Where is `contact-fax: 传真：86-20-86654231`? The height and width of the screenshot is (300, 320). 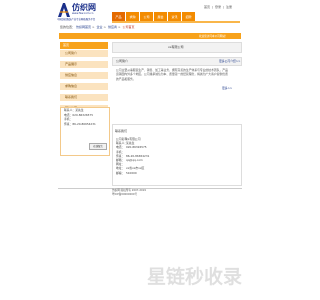 contact-fax: 传真：86-20-86654231 is located at coordinates (80, 123).